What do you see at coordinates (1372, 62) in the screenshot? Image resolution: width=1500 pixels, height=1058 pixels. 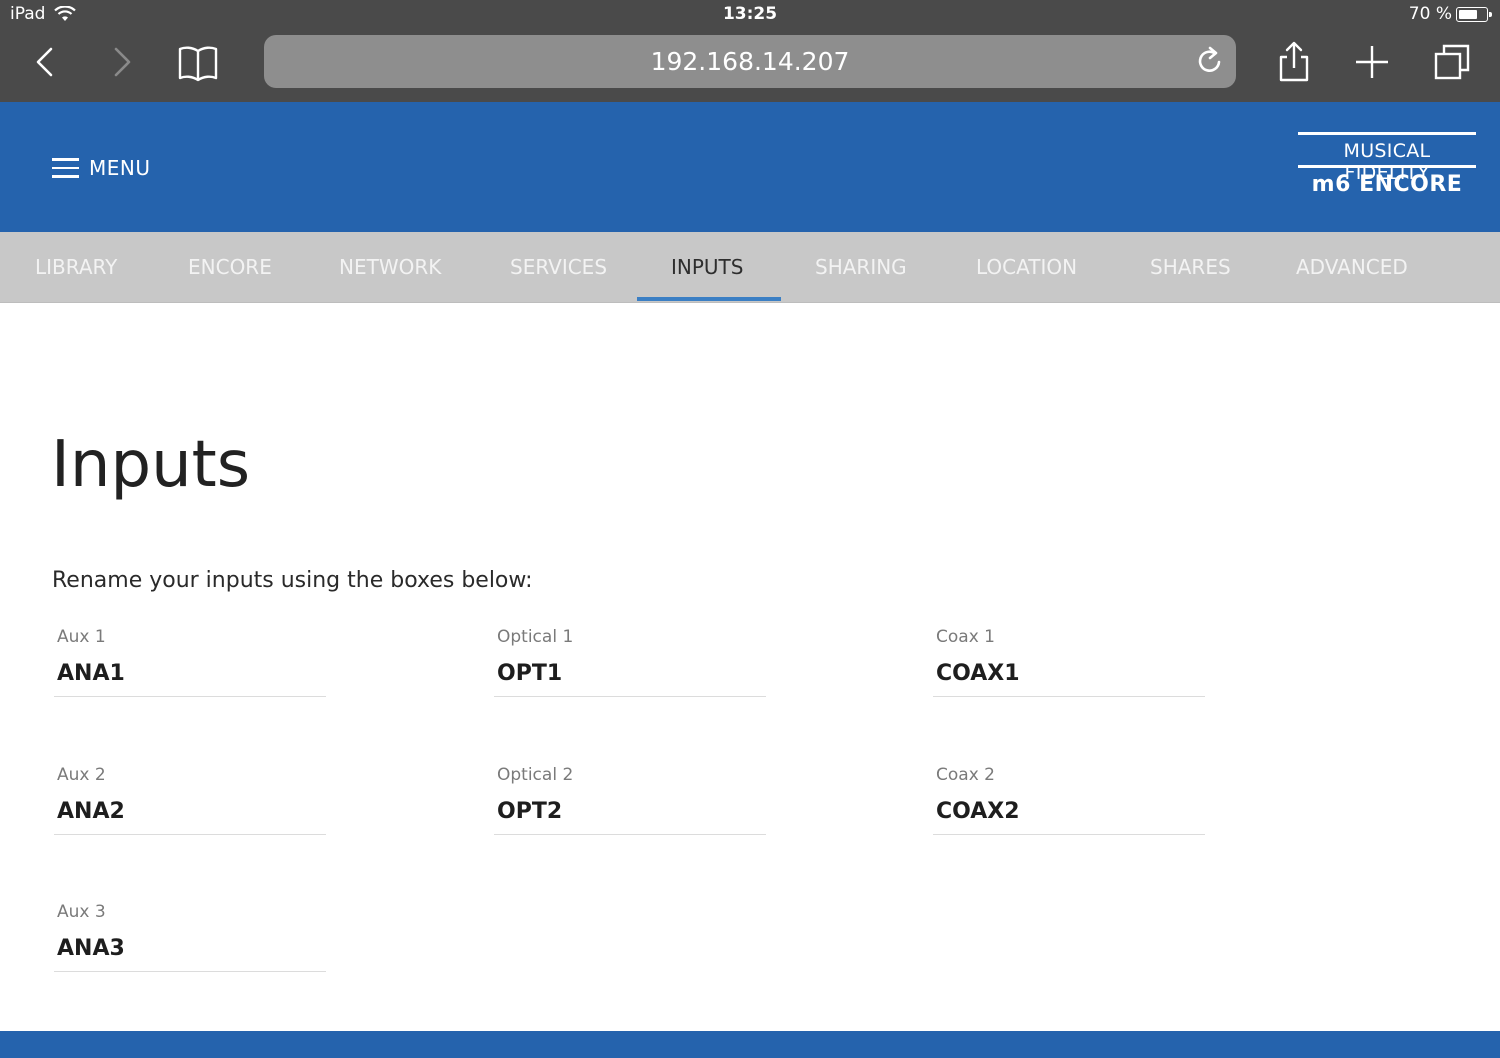 I see `new-tab-icon` at bounding box center [1372, 62].